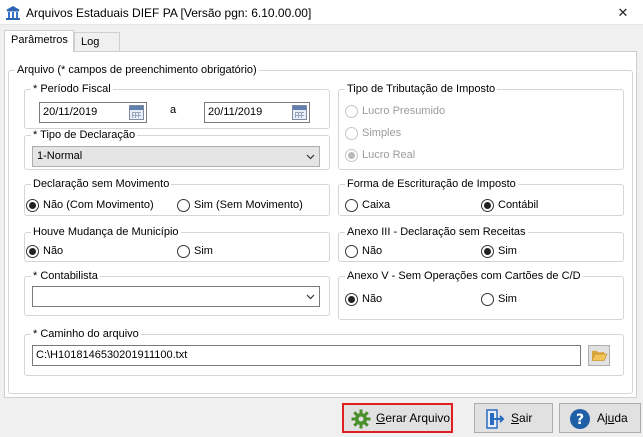 The image size is (643, 437). Describe the element at coordinates (60, 156) in the screenshot. I see `tipo-declaracao-value: 1-Normal` at that location.